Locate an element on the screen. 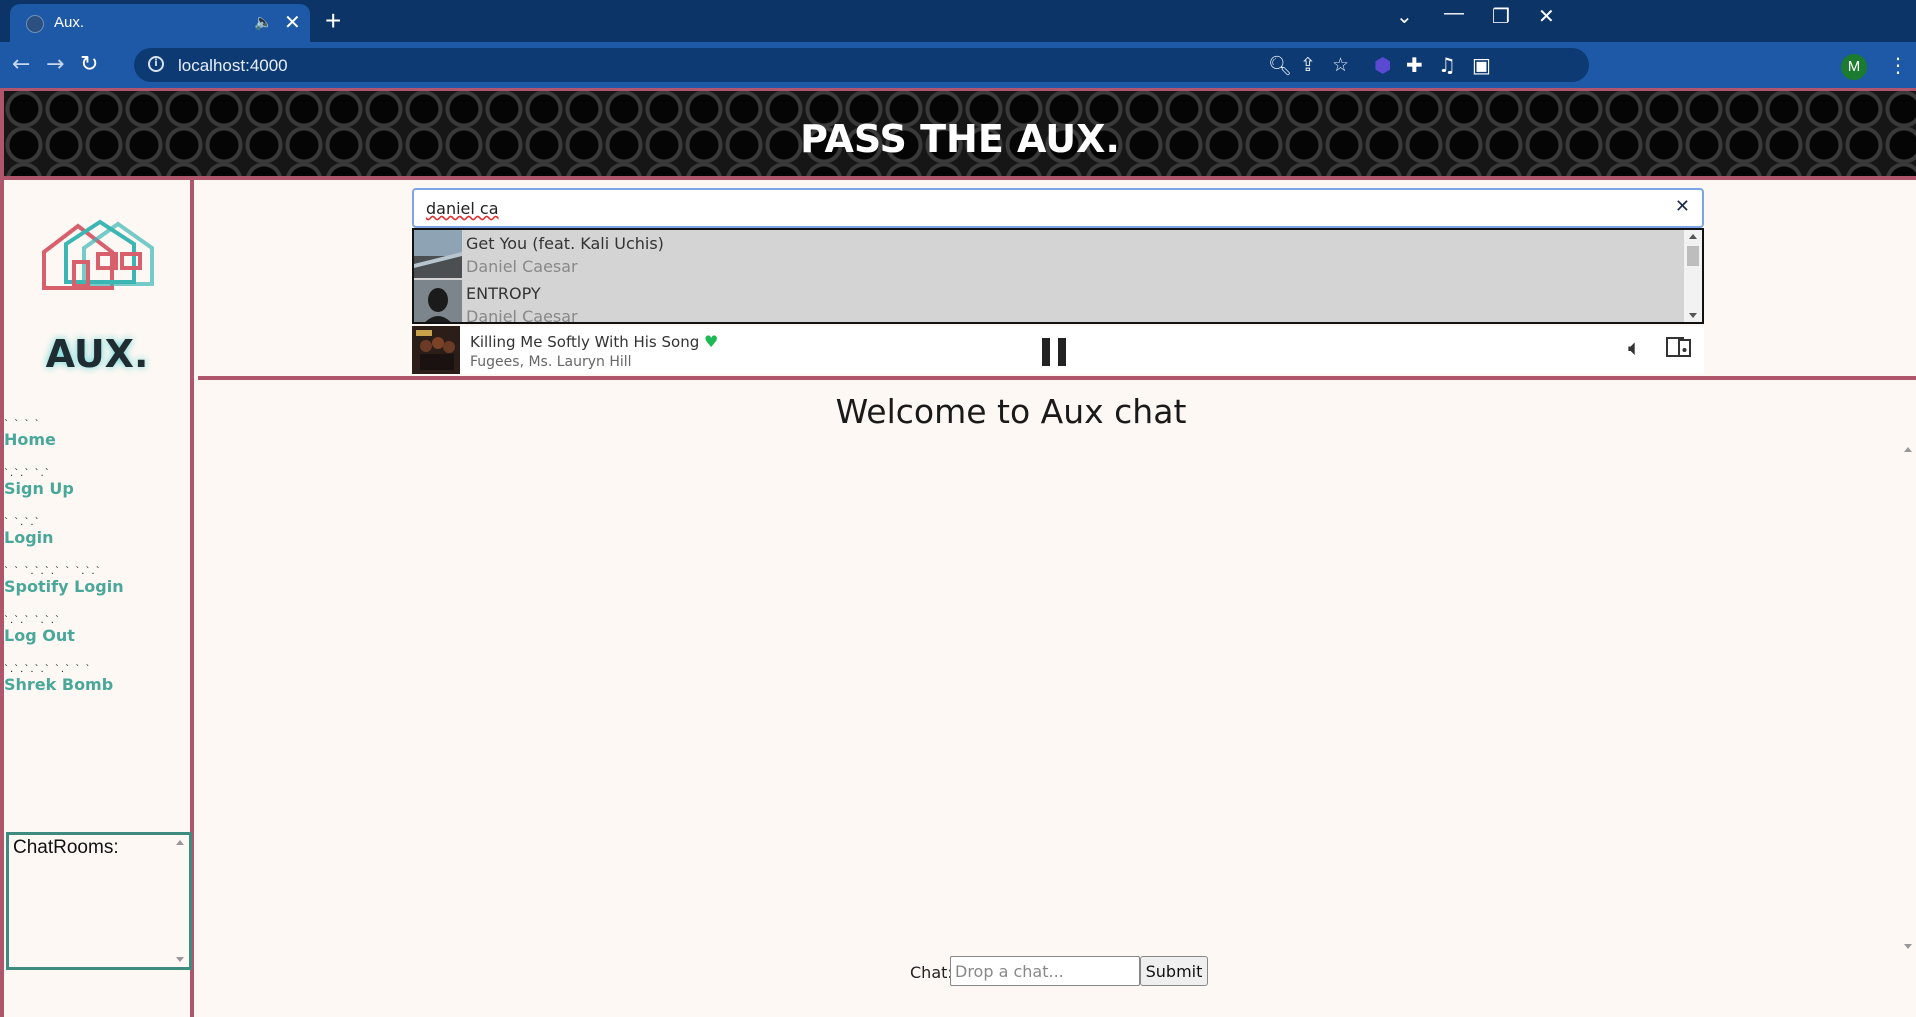 This screenshot has height=1017, width=1916. media-icon: ♫ is located at coordinates (1447, 65).